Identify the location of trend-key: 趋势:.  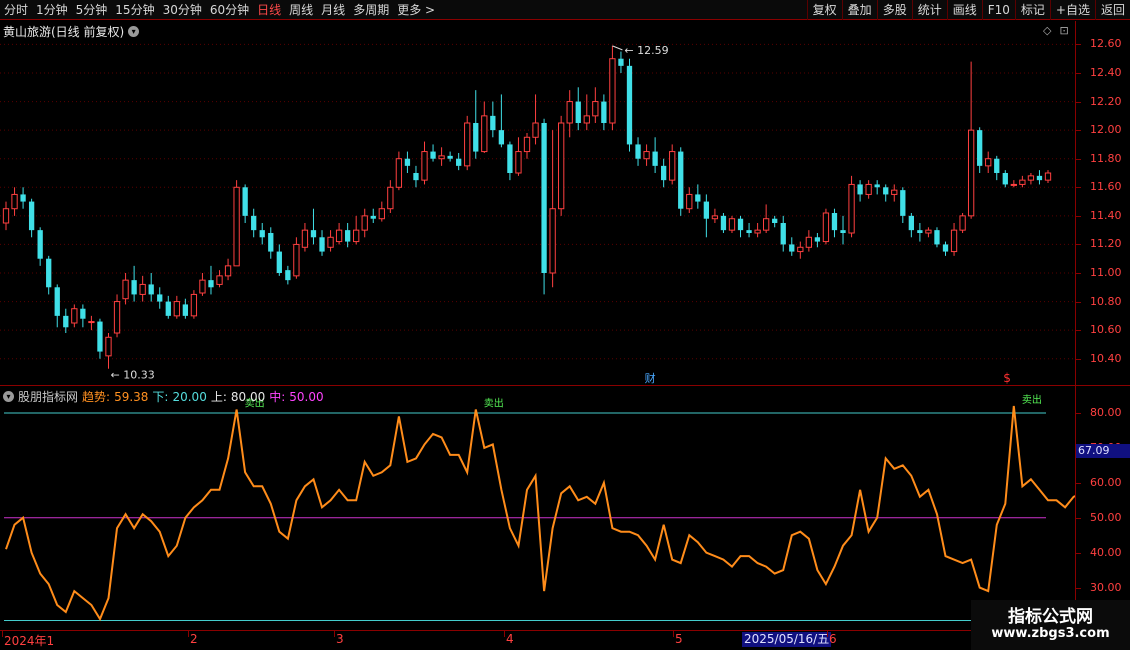
(96, 397).